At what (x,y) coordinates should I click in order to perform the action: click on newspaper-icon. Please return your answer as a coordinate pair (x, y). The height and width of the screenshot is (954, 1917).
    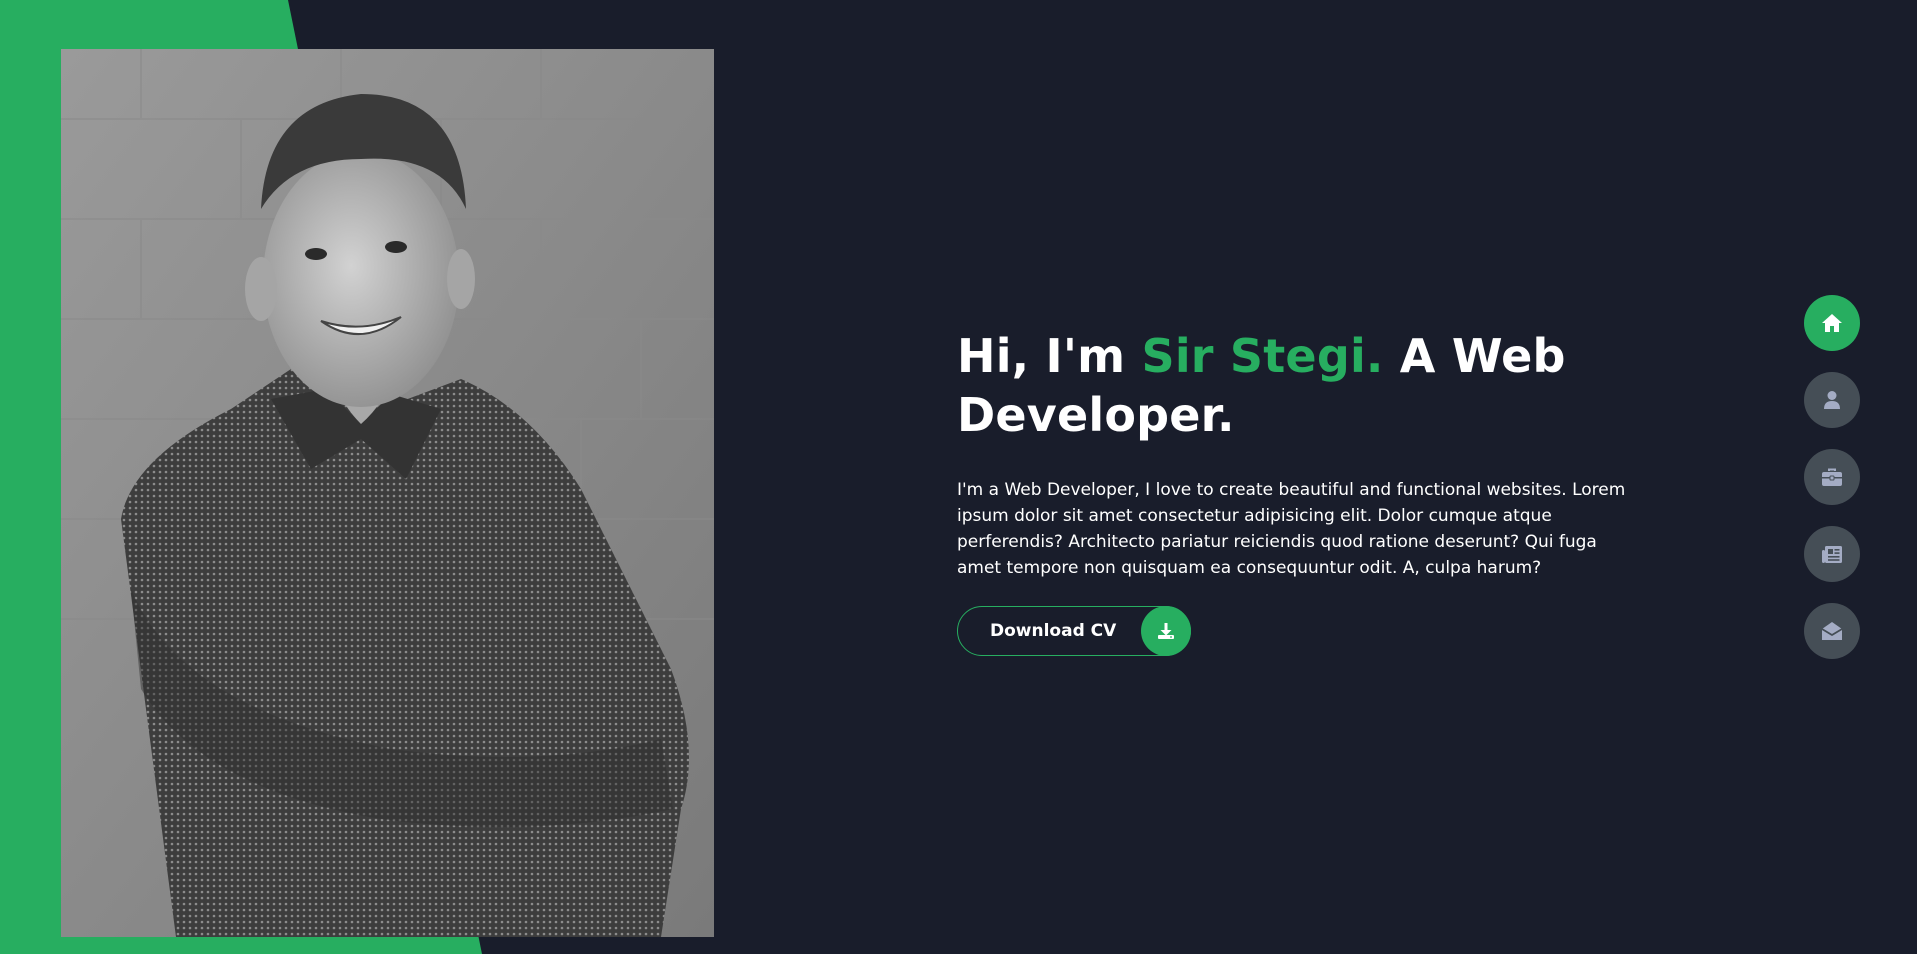
    Looking at the image, I should click on (1832, 554).